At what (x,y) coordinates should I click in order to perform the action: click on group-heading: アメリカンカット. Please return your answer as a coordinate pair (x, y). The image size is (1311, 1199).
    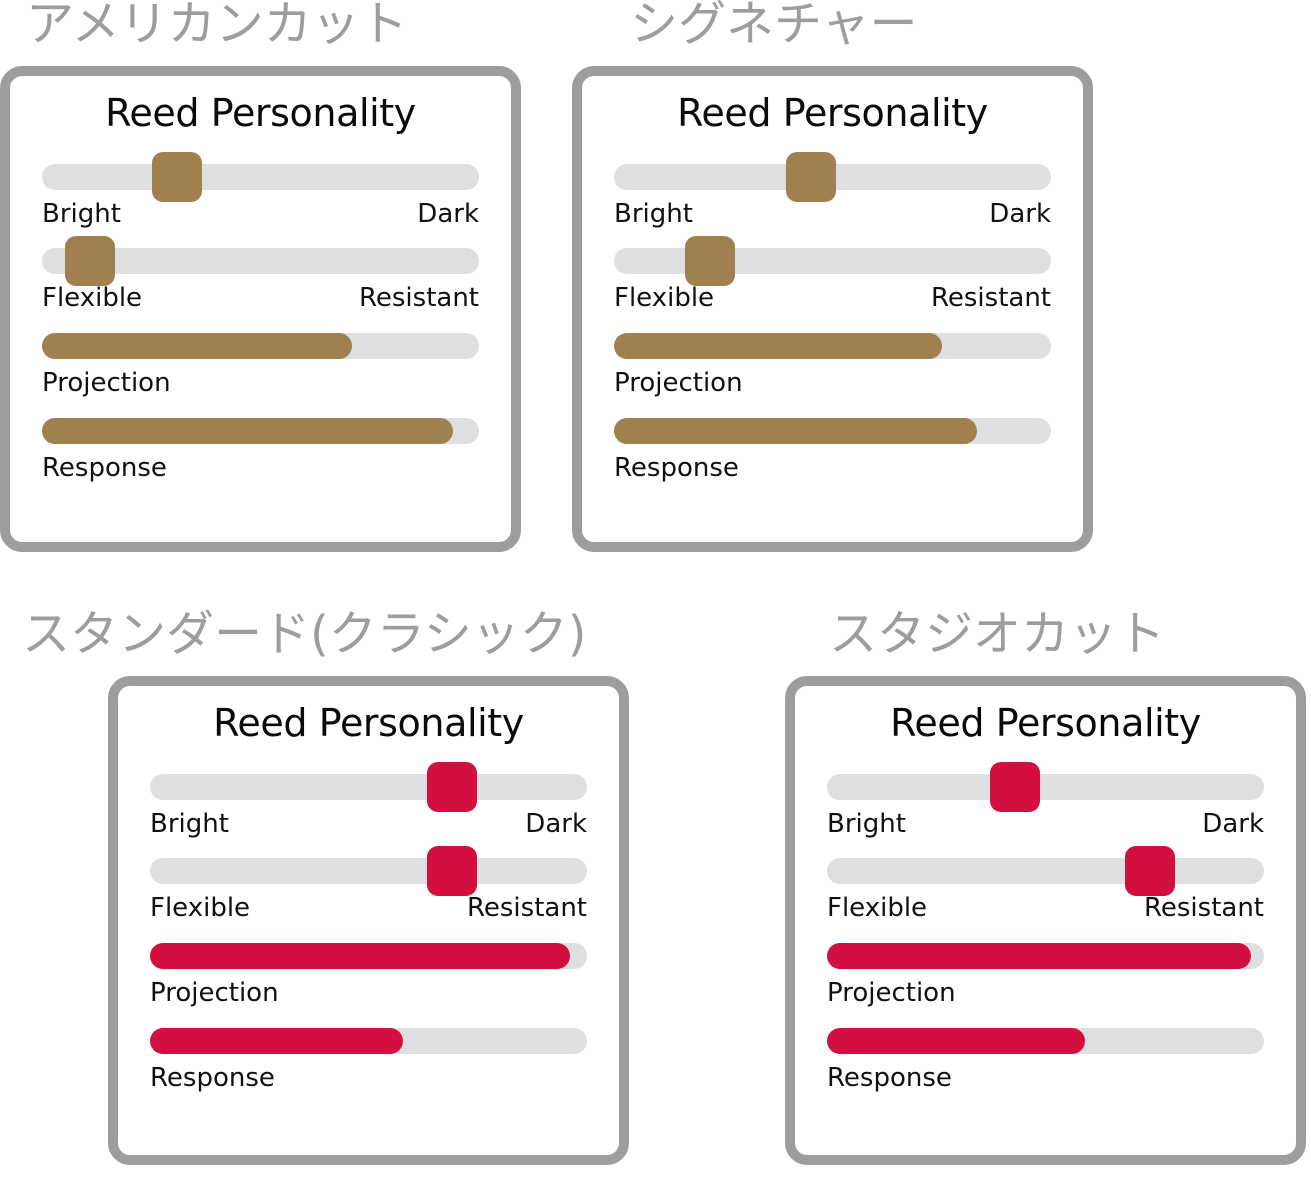
    Looking at the image, I should click on (217, 26).